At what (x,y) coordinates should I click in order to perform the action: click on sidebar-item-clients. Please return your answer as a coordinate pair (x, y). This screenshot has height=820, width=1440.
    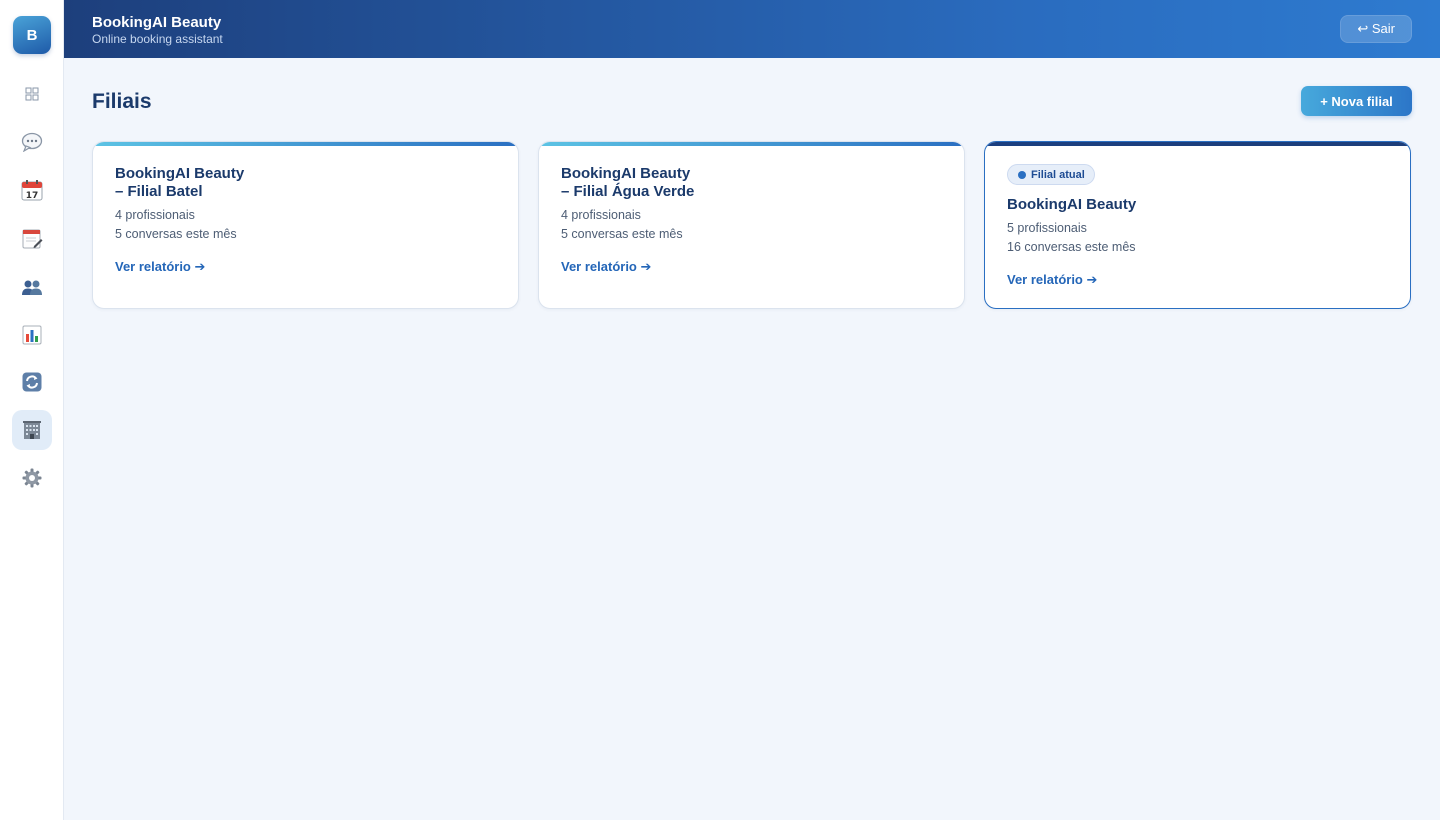
    Looking at the image, I should click on (32, 288).